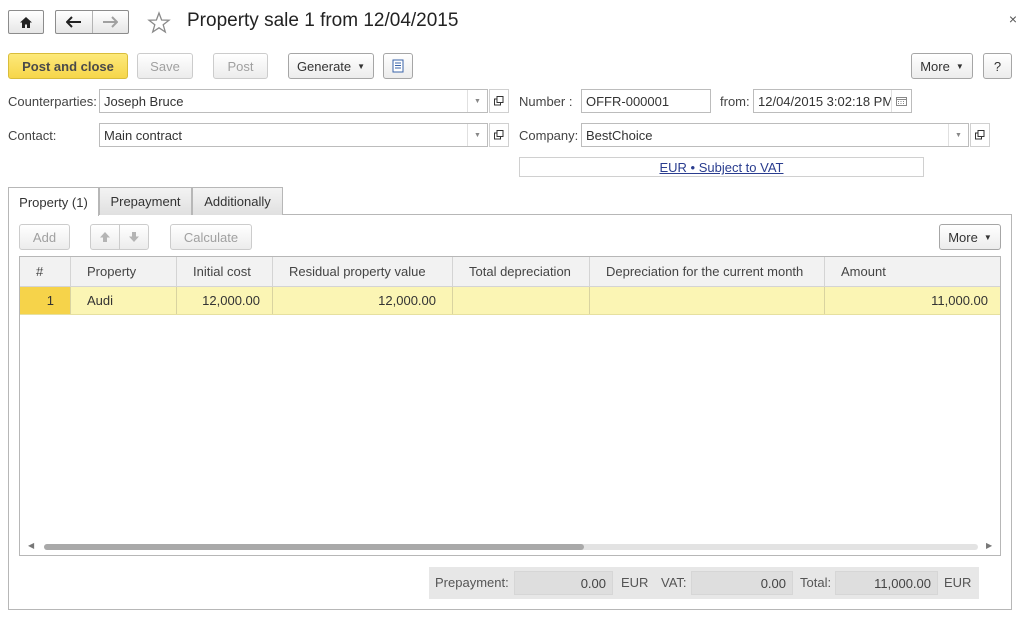  What do you see at coordinates (324, 66) in the screenshot?
I see `generate-label: Generate` at bounding box center [324, 66].